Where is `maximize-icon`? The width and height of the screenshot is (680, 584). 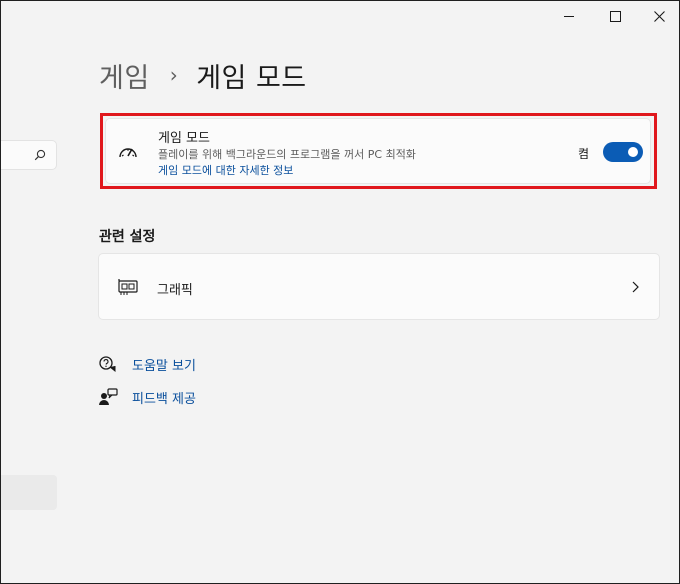 maximize-icon is located at coordinates (615, 16).